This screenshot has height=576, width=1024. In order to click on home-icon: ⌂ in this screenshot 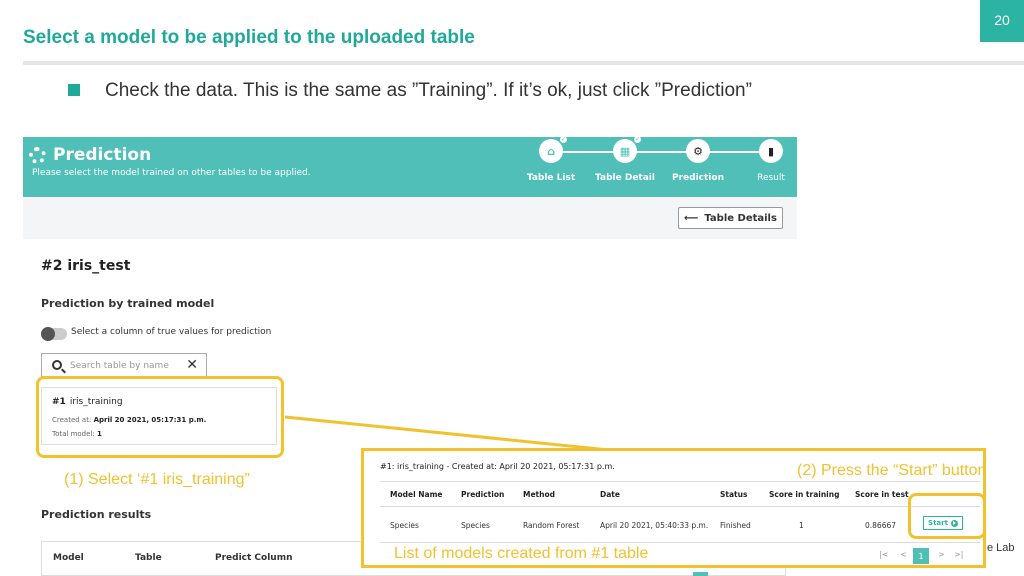, I will do `click(551, 151)`.